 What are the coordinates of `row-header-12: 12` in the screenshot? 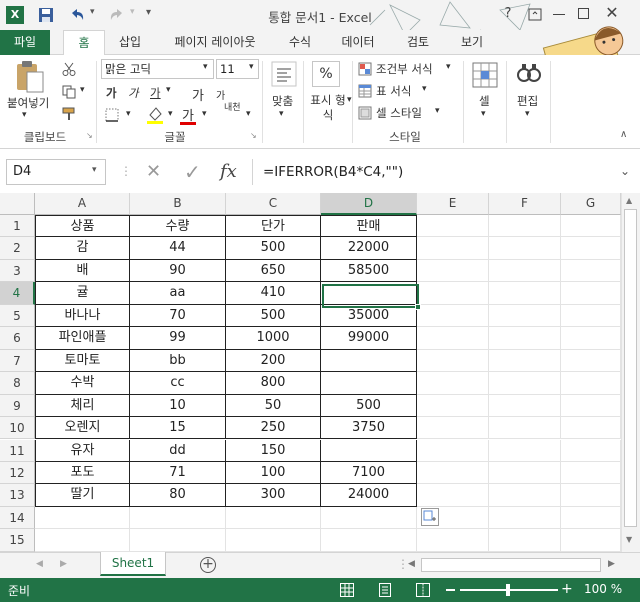 It's located at (17, 473).